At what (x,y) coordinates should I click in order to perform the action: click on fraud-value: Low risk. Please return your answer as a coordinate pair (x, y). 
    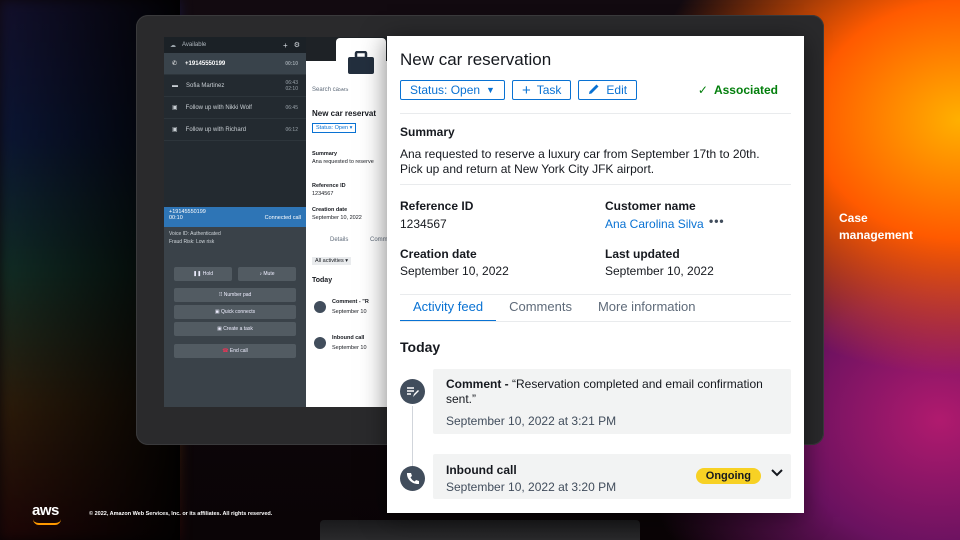
    Looking at the image, I should click on (205, 242).